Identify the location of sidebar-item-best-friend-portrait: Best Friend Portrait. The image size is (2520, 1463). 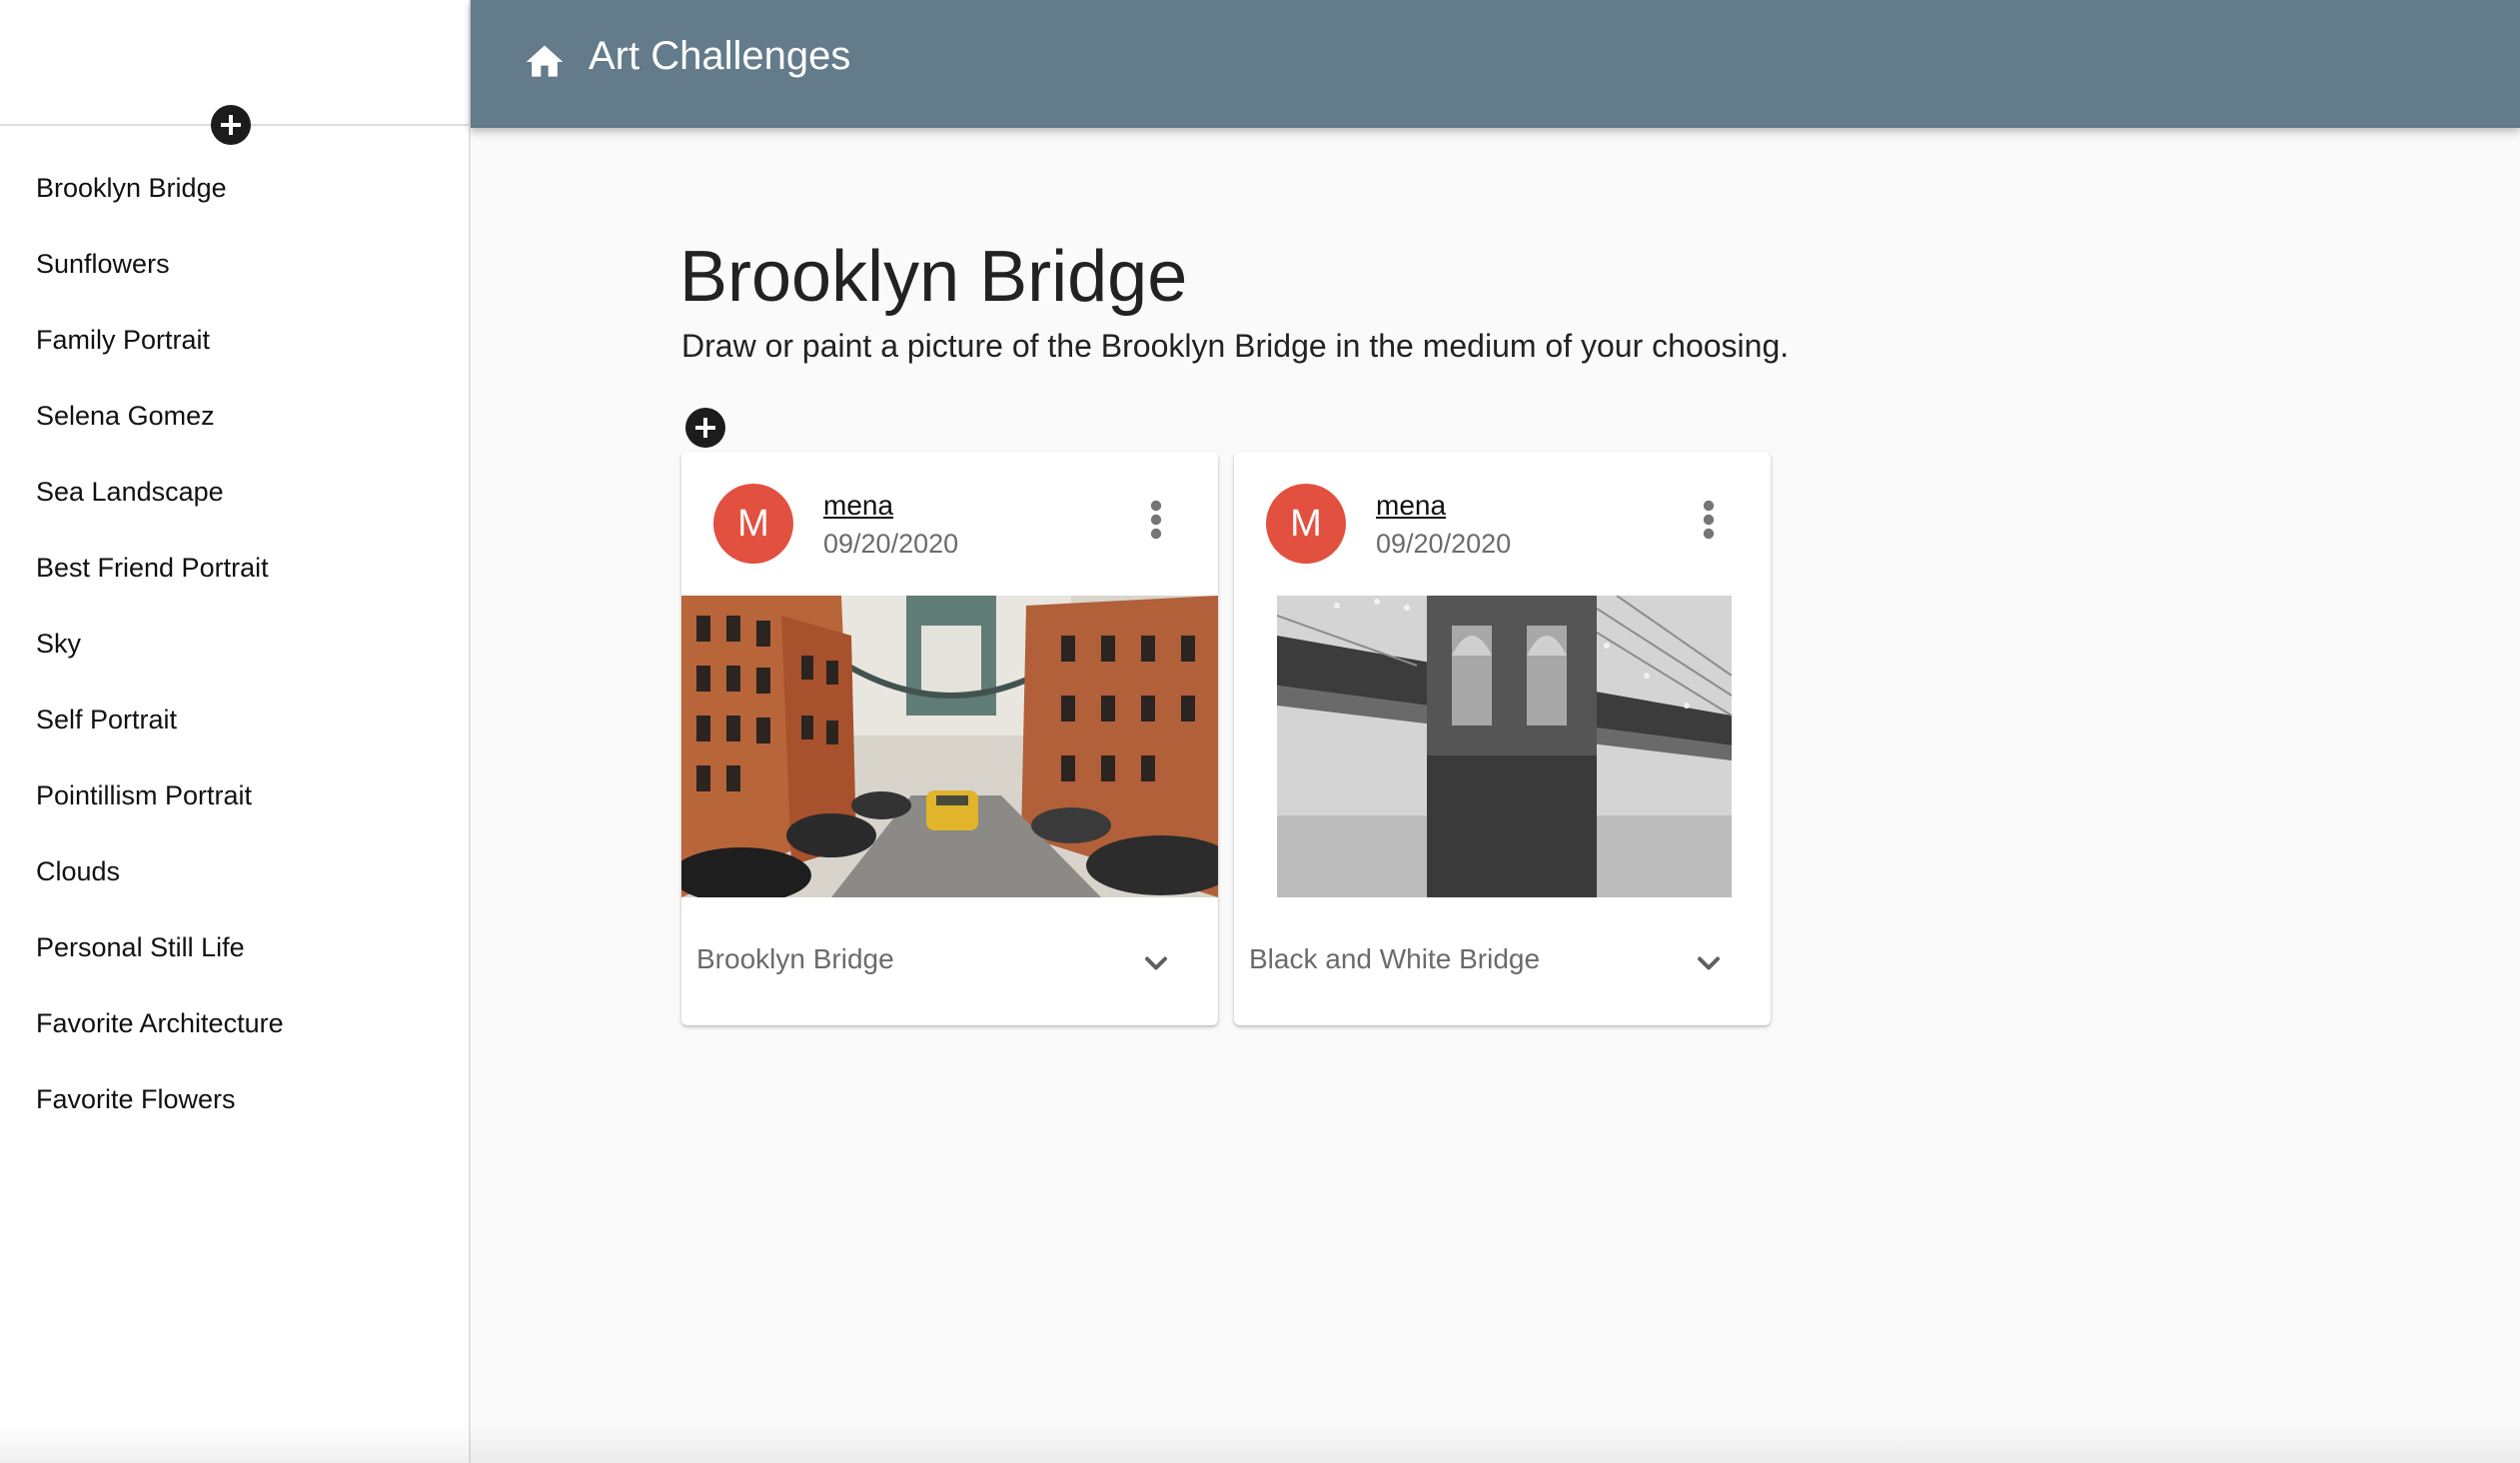
(234, 568).